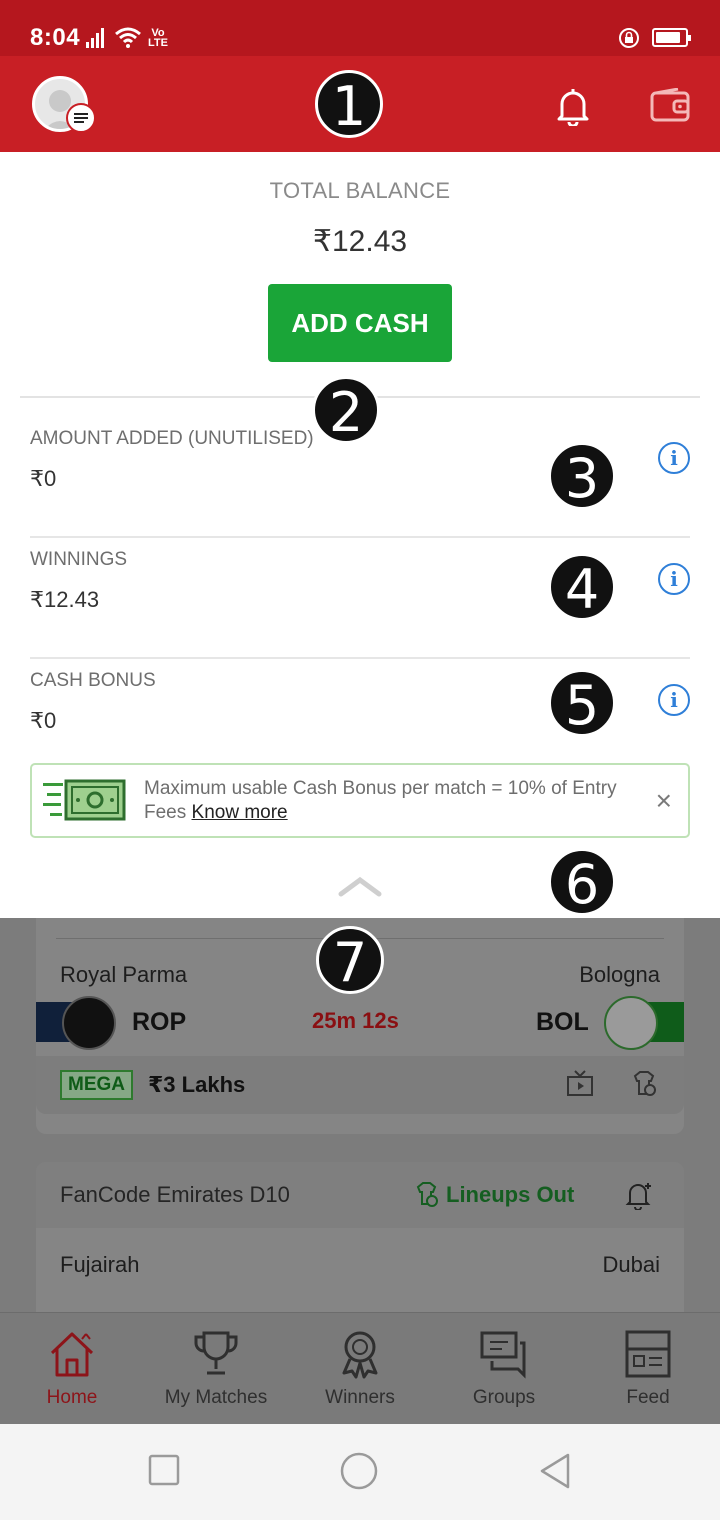 The image size is (720, 1520). What do you see at coordinates (573, 106) in the screenshot?
I see `bell-icon` at bounding box center [573, 106].